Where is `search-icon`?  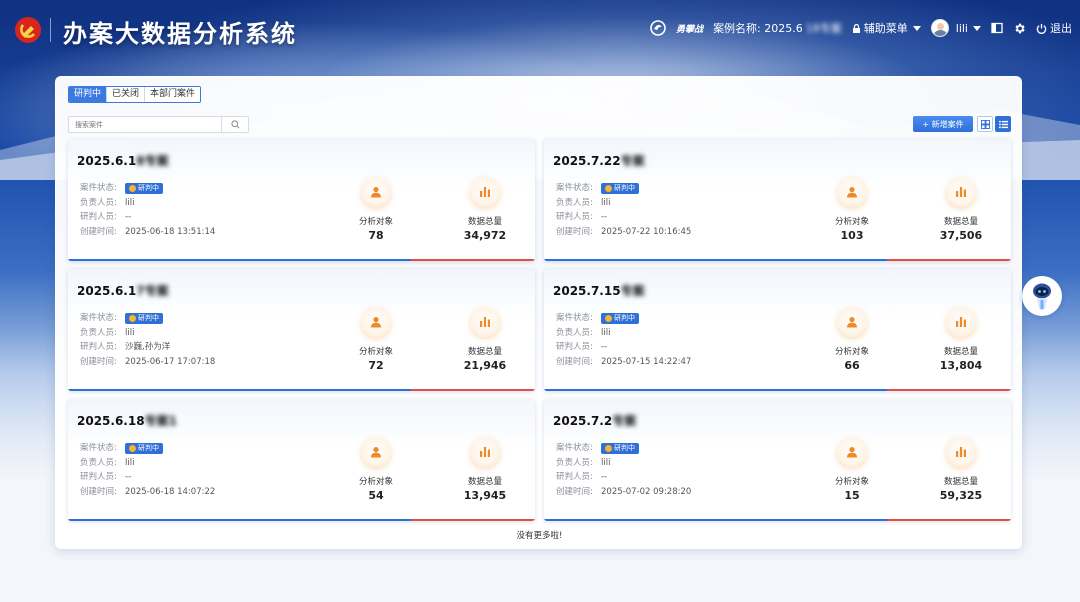
search-icon is located at coordinates (234, 124).